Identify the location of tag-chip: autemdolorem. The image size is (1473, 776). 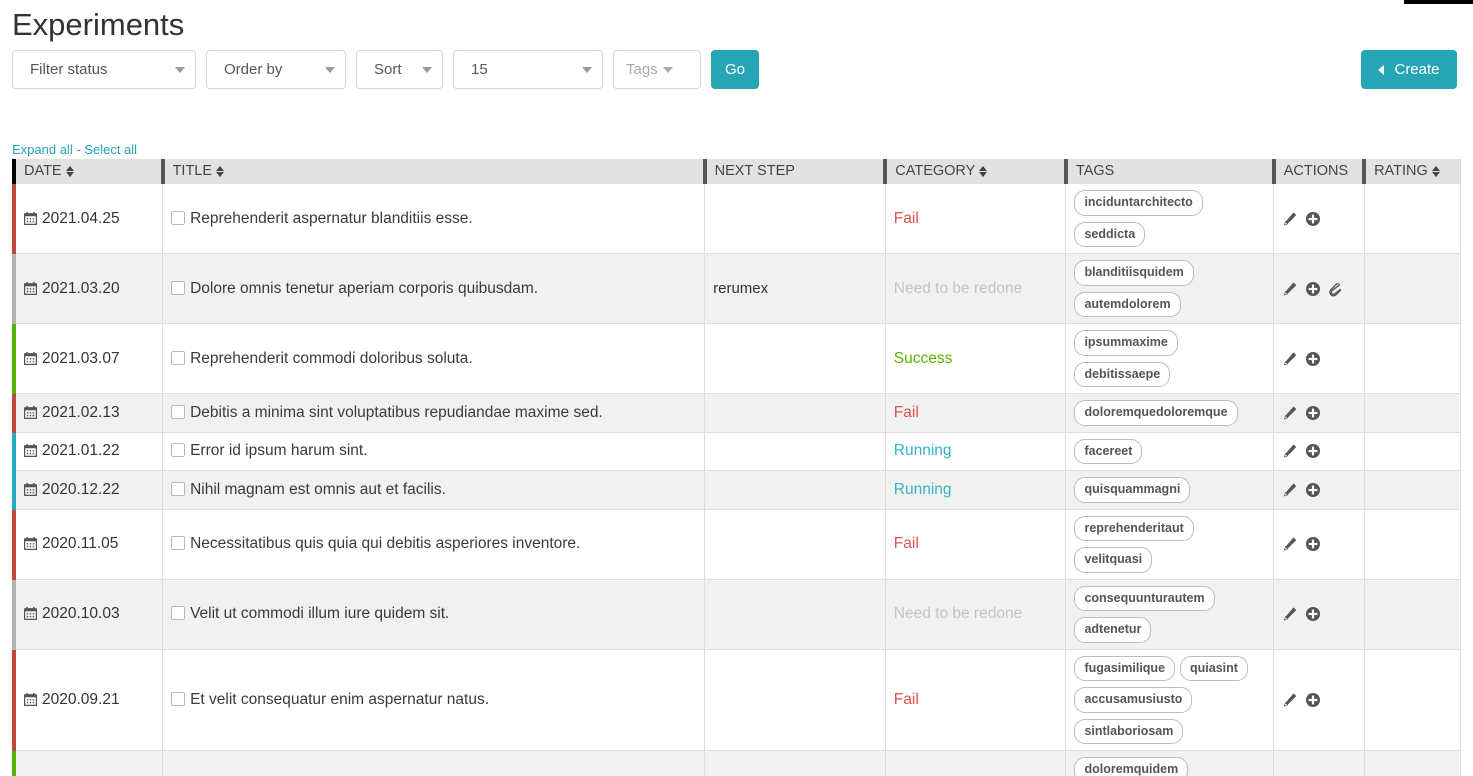
(1127, 304).